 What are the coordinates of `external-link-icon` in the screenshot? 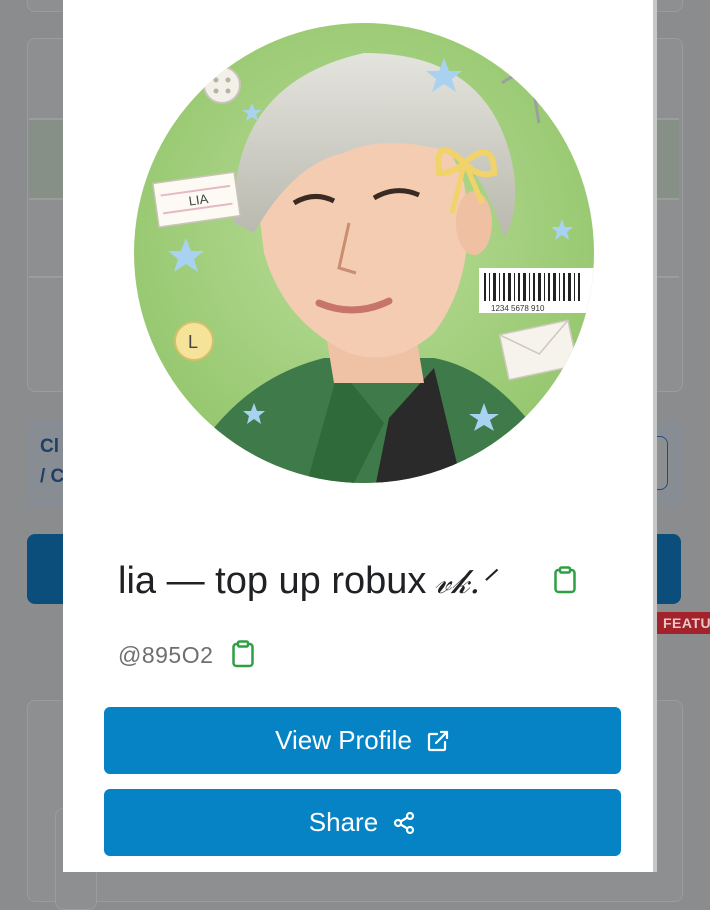 It's located at (438, 741).